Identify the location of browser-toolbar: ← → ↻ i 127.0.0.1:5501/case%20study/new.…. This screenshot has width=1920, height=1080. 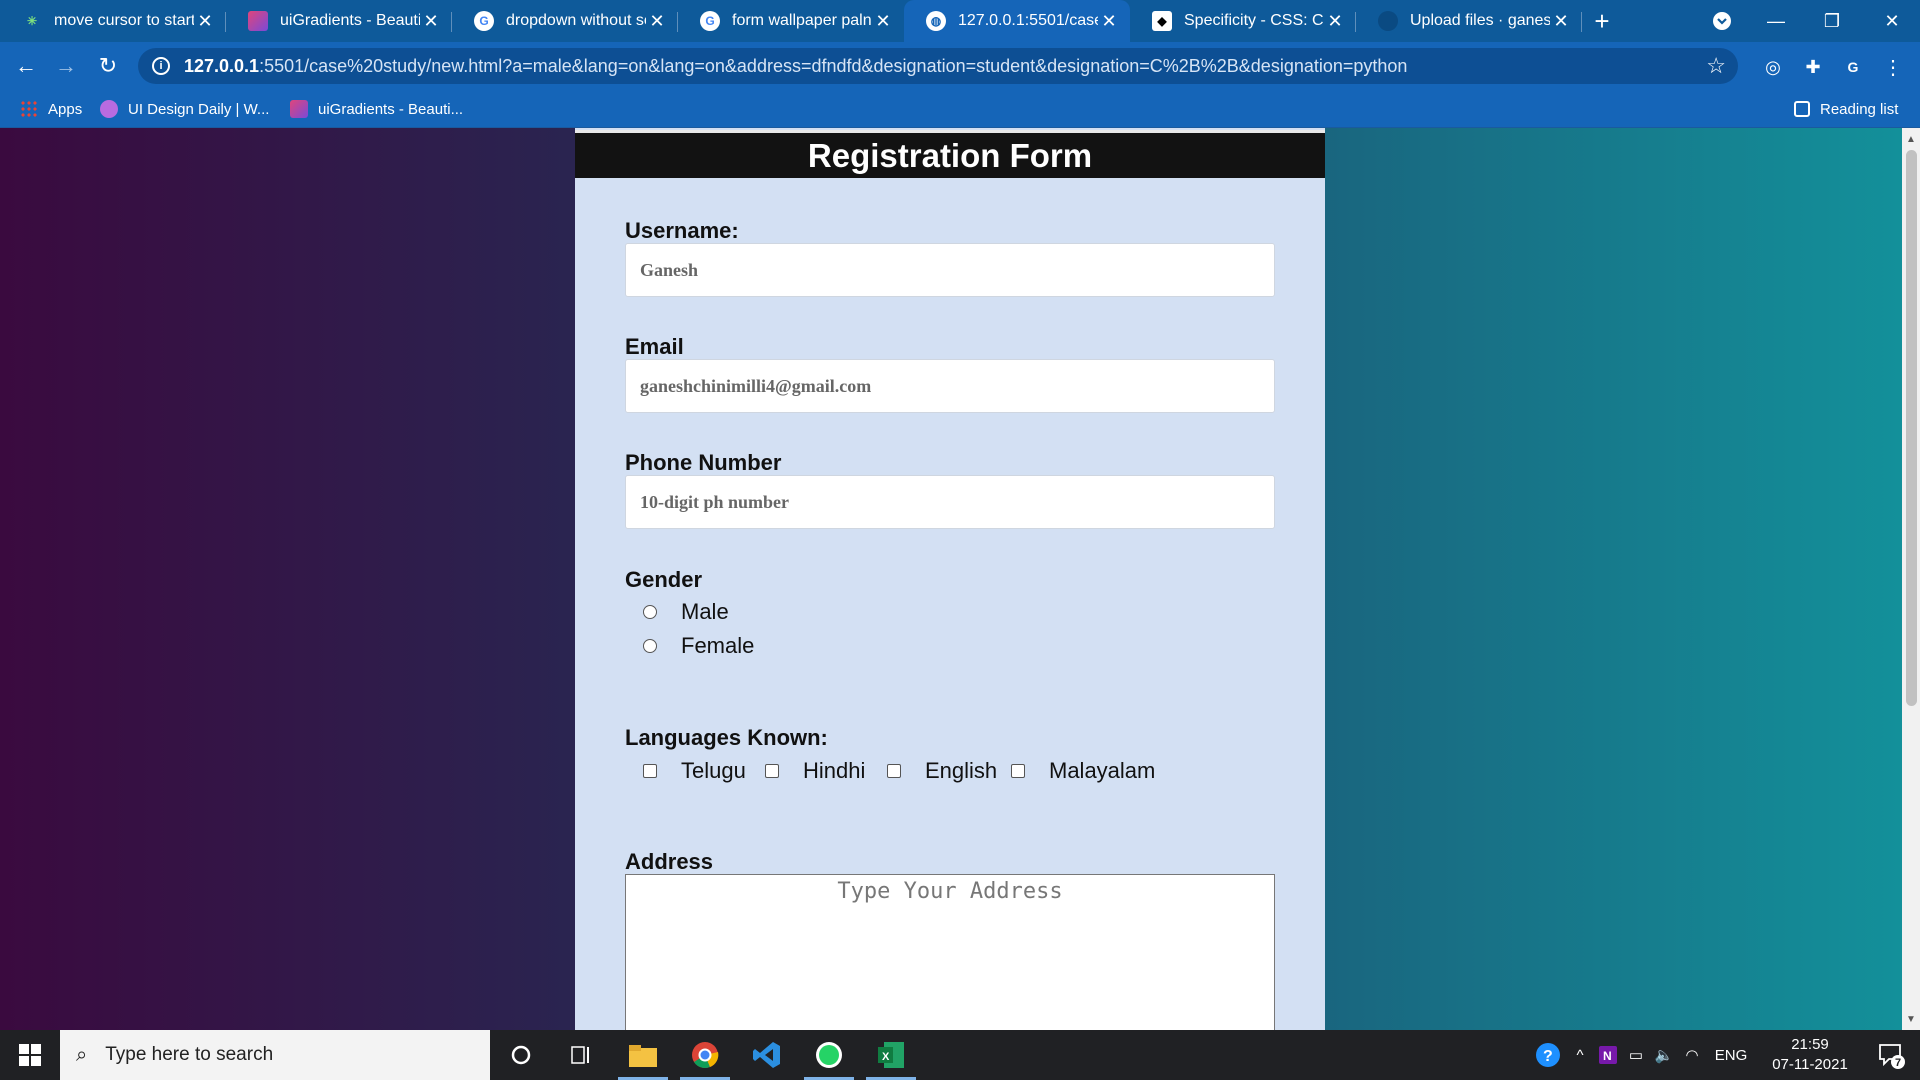
(960, 66).